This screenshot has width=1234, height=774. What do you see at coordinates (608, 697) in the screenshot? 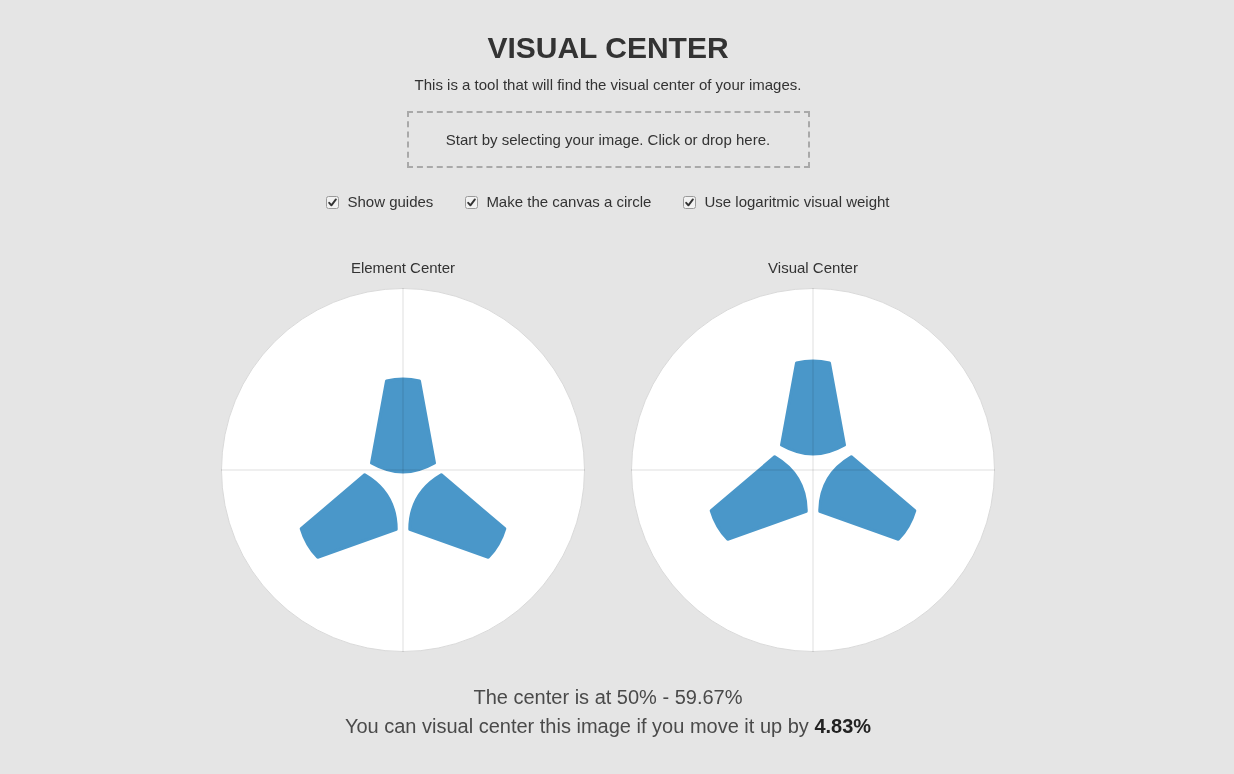
I see `center-text: The center is at 50% - 59.67%` at bounding box center [608, 697].